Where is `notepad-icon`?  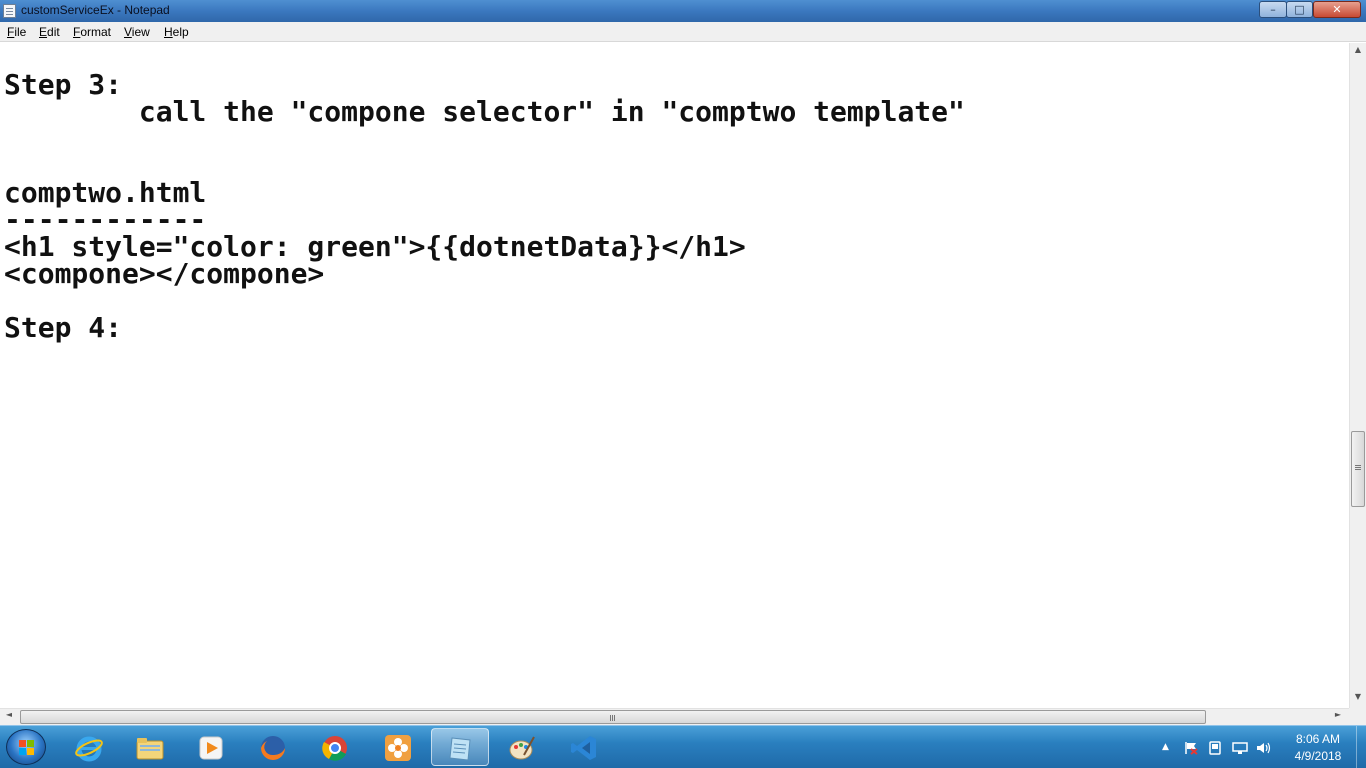
notepad-icon is located at coordinates (460, 749).